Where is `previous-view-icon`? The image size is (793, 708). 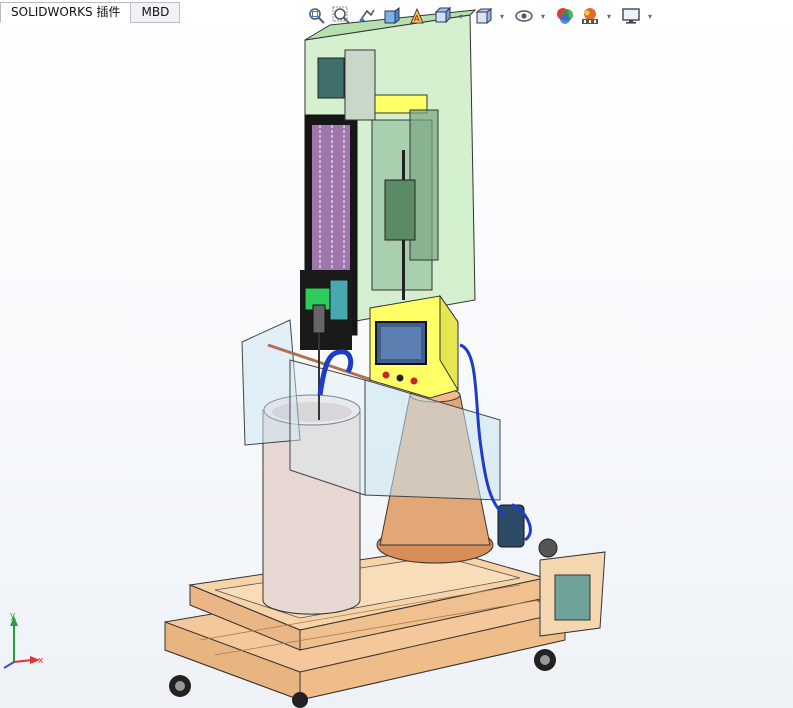 previous-view-icon is located at coordinates (367, 16).